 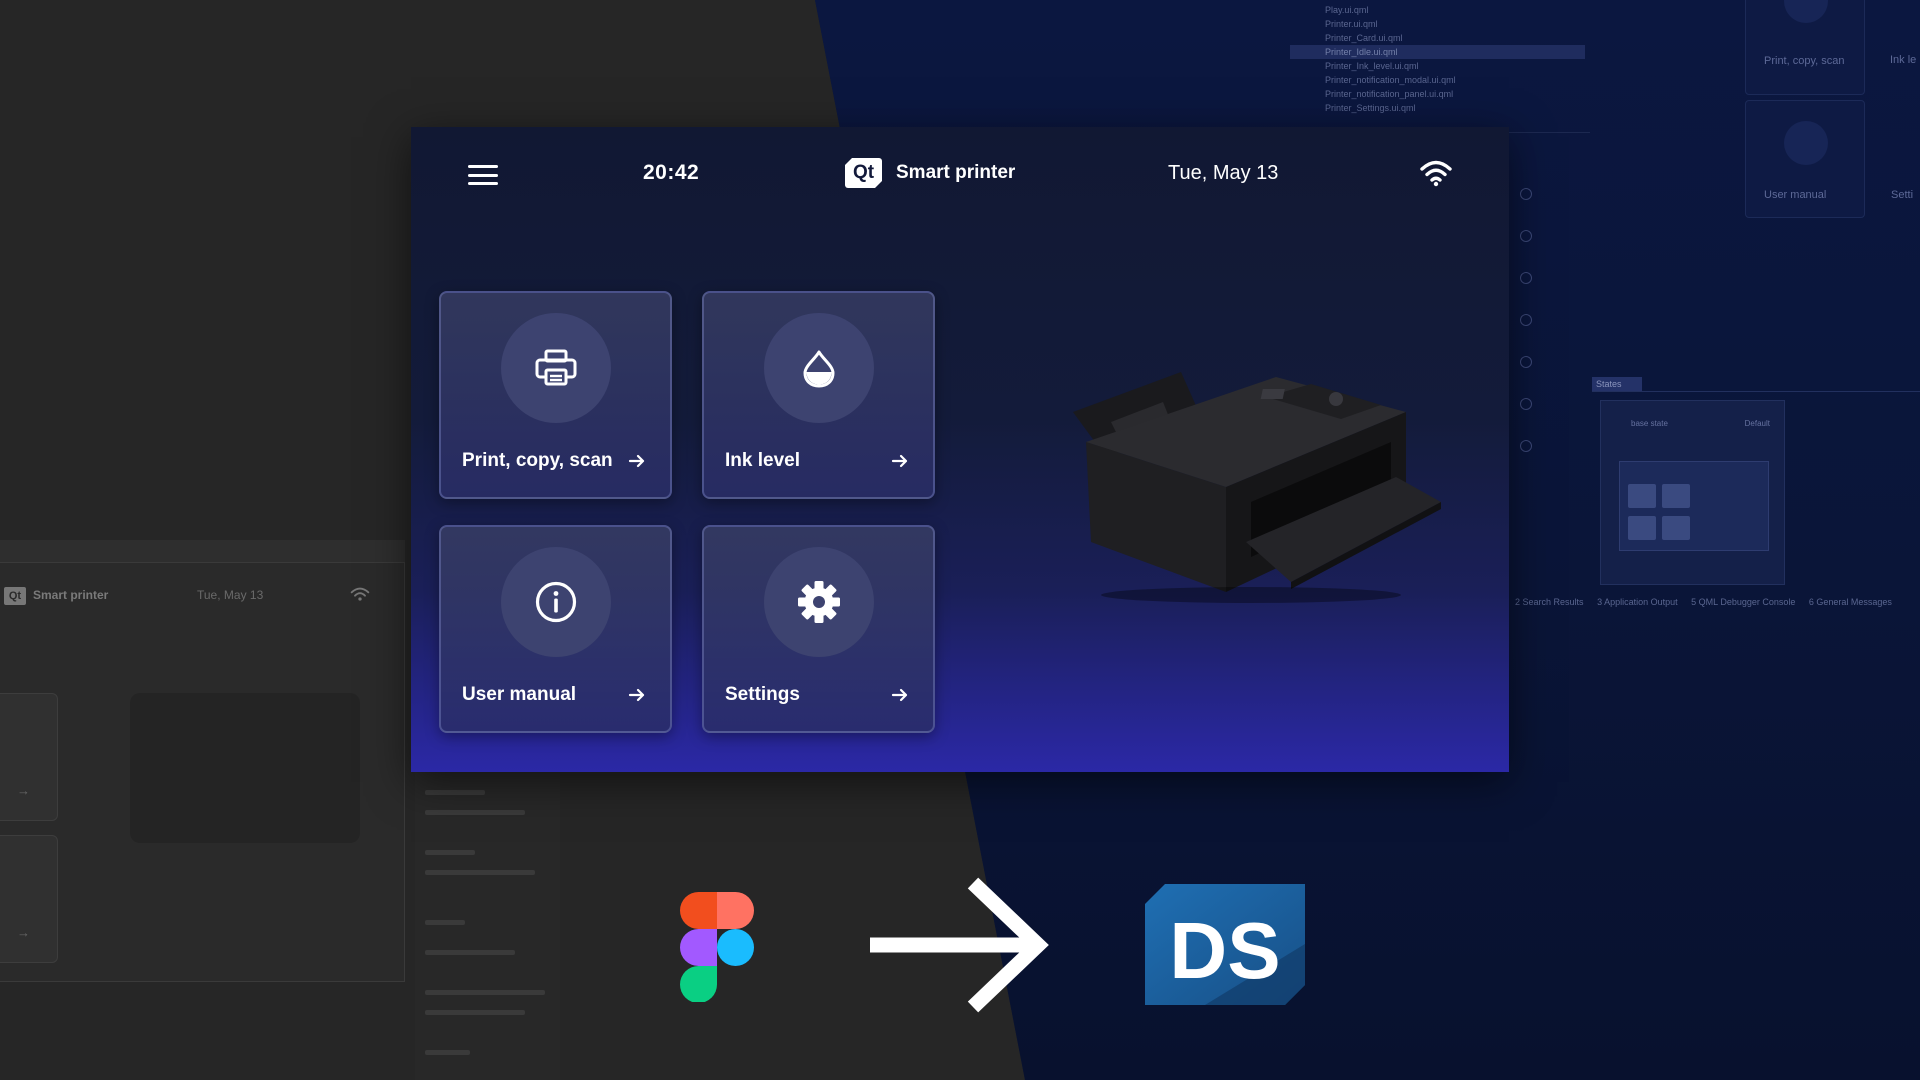 What do you see at coordinates (1903, 60) in the screenshot?
I see `ghost-card-label: Ink le` at bounding box center [1903, 60].